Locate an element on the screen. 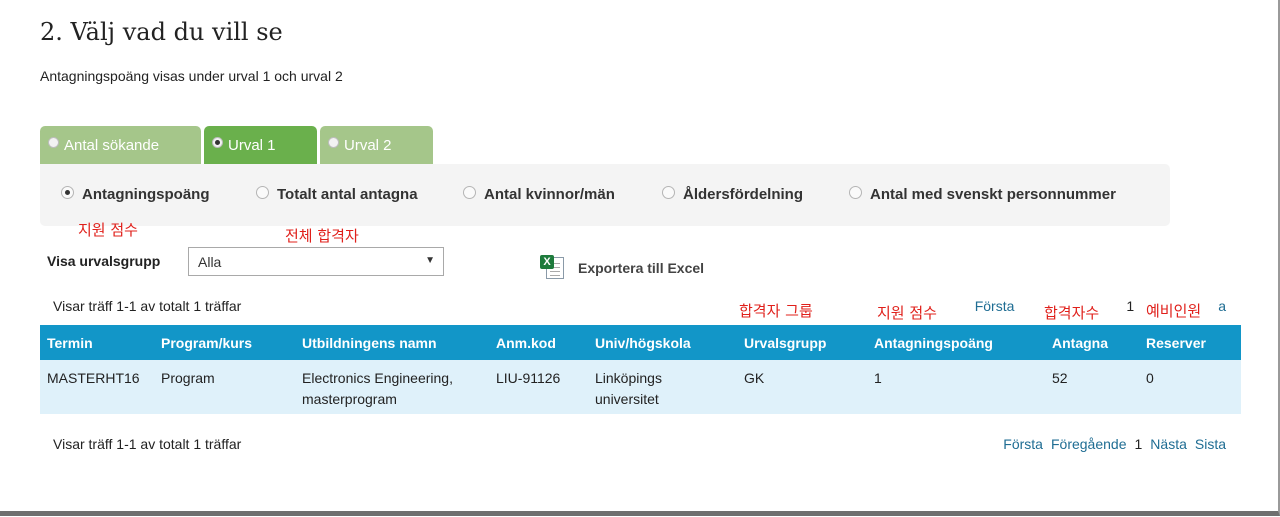 This screenshot has height=517, width=1280. cell-reserver: 0 is located at coordinates (1150, 378).